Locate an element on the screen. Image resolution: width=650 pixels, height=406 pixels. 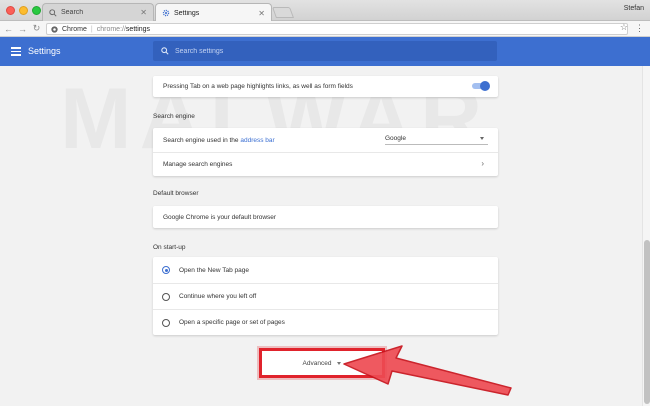
on-startup-section-title: On start-up is located at coordinates (169, 247).